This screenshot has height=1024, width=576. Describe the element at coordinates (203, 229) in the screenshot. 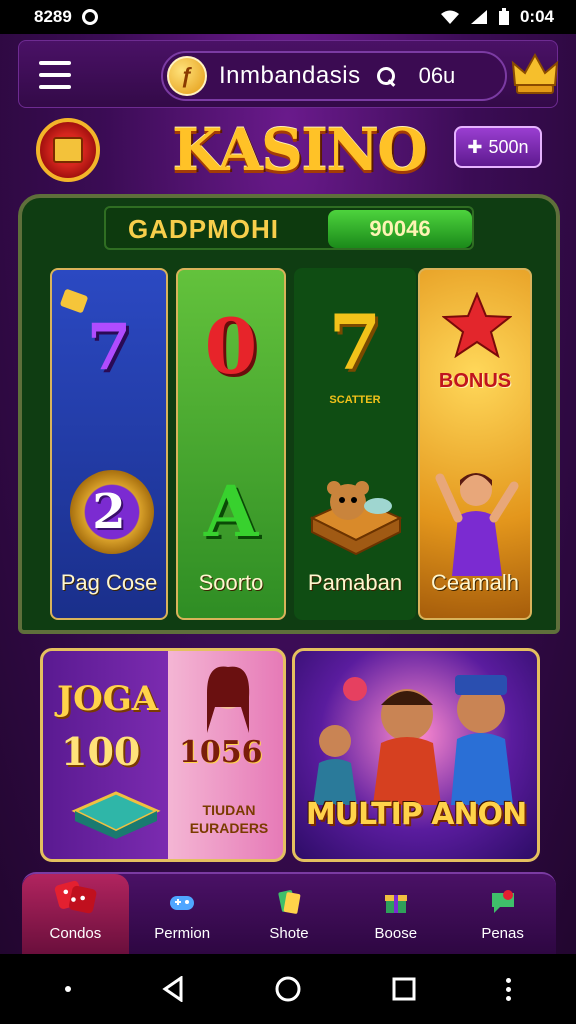

I see `panel-name: GADPMOHI` at that location.